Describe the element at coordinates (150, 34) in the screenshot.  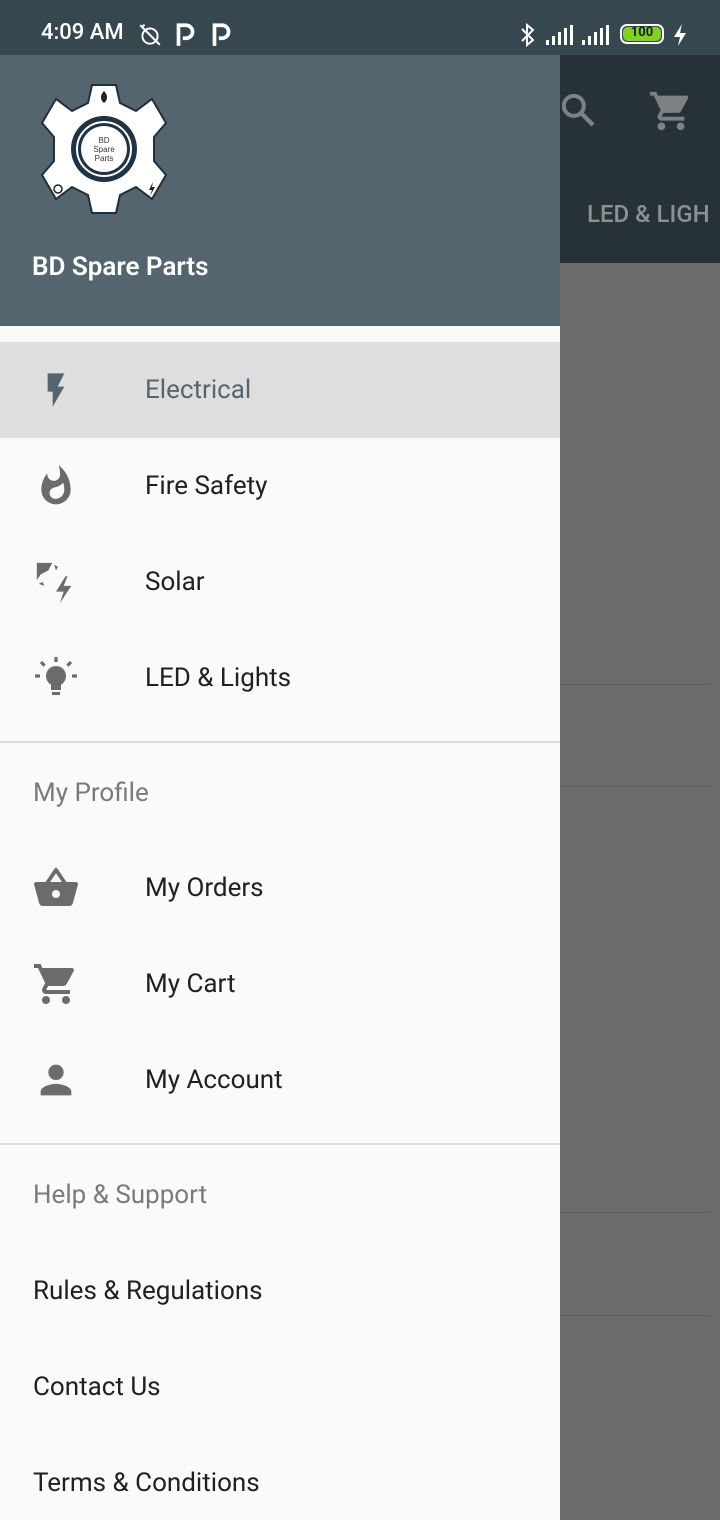
I see `alarm-off-icon` at that location.